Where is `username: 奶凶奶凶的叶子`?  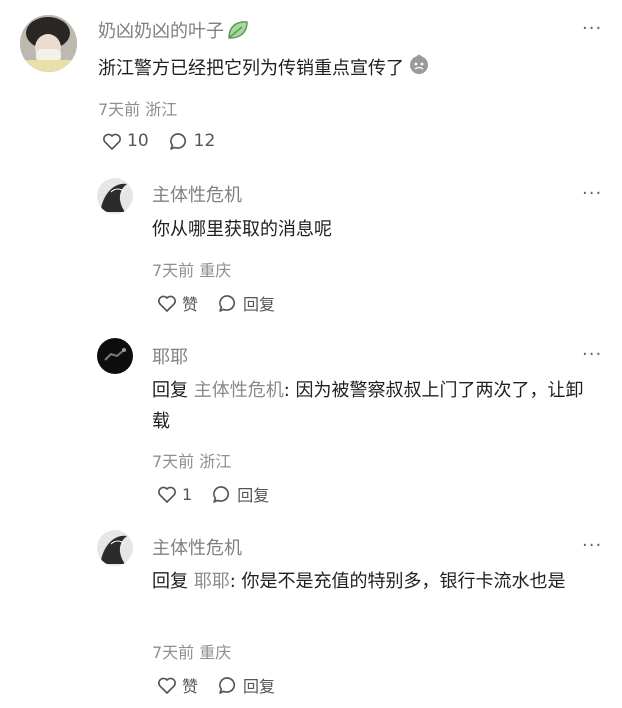 username: 奶凶奶凶的叶子 is located at coordinates (174, 31).